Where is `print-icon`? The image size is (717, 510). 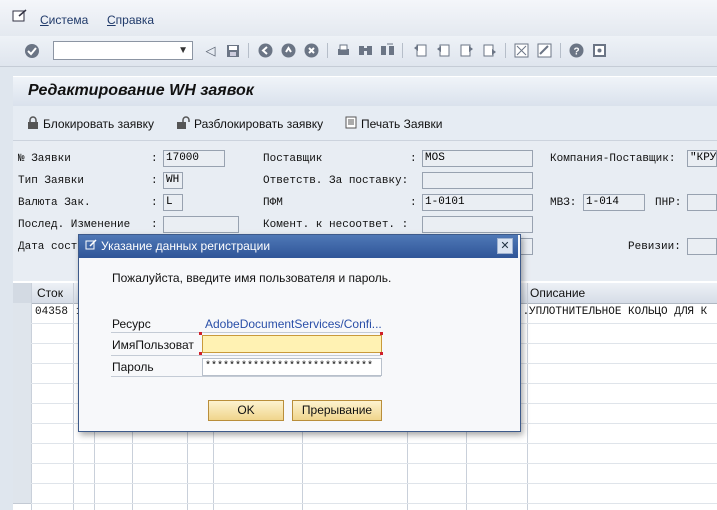 print-icon is located at coordinates (343, 50).